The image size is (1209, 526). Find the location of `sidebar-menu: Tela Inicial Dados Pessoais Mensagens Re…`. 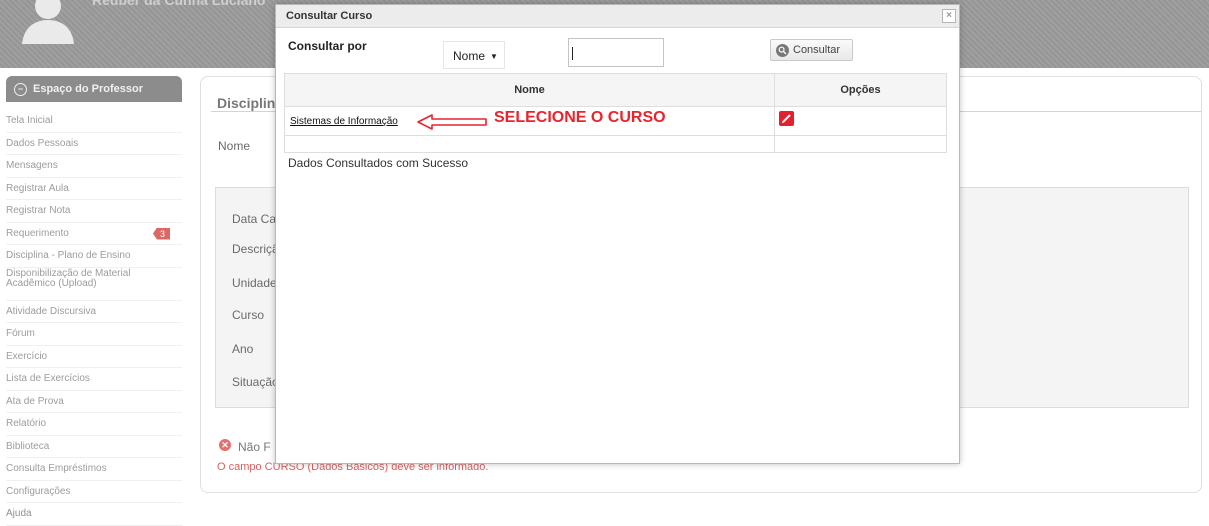

sidebar-menu: Tela Inicial Dados Pessoais Mensagens Re… is located at coordinates (94, 318).